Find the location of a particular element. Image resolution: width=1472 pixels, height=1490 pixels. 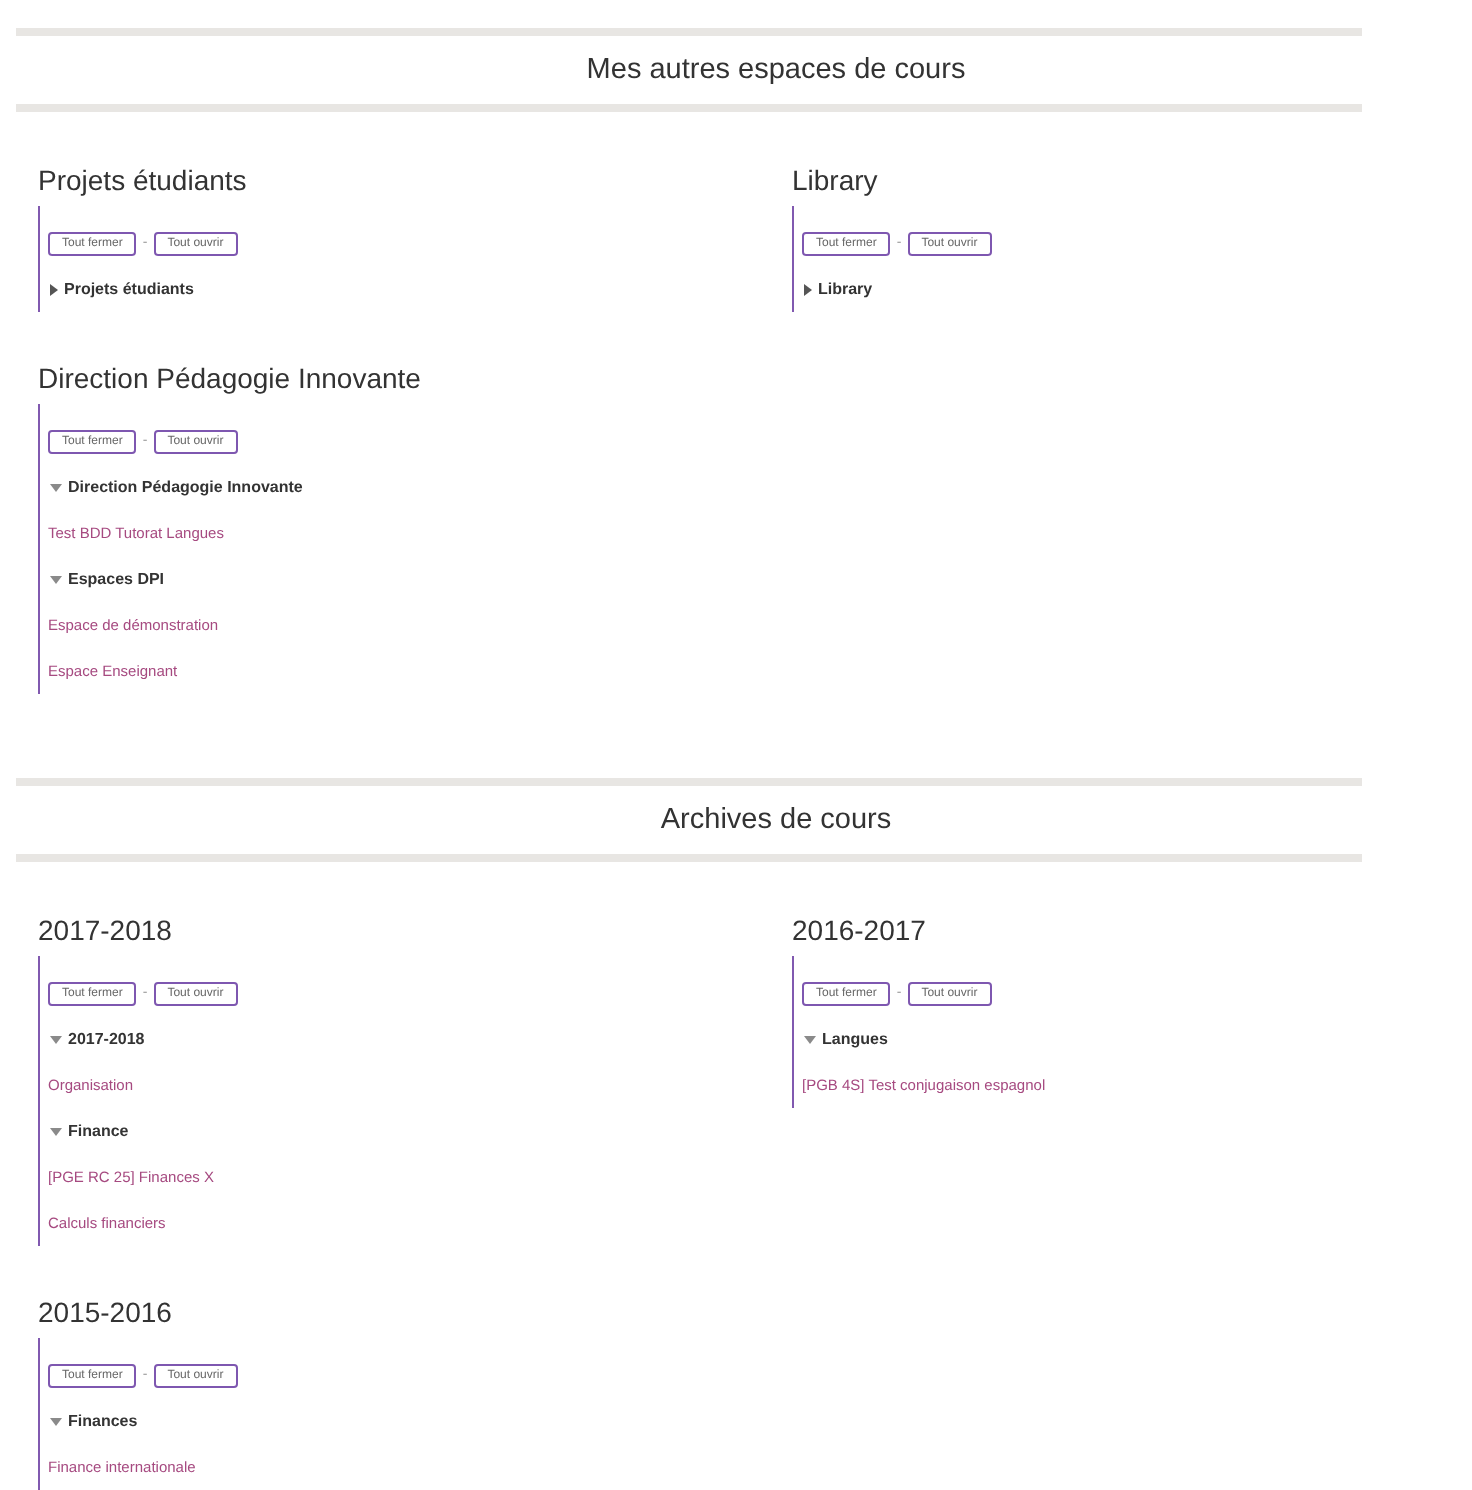

section-title: Archives de cours is located at coordinates (776, 821).